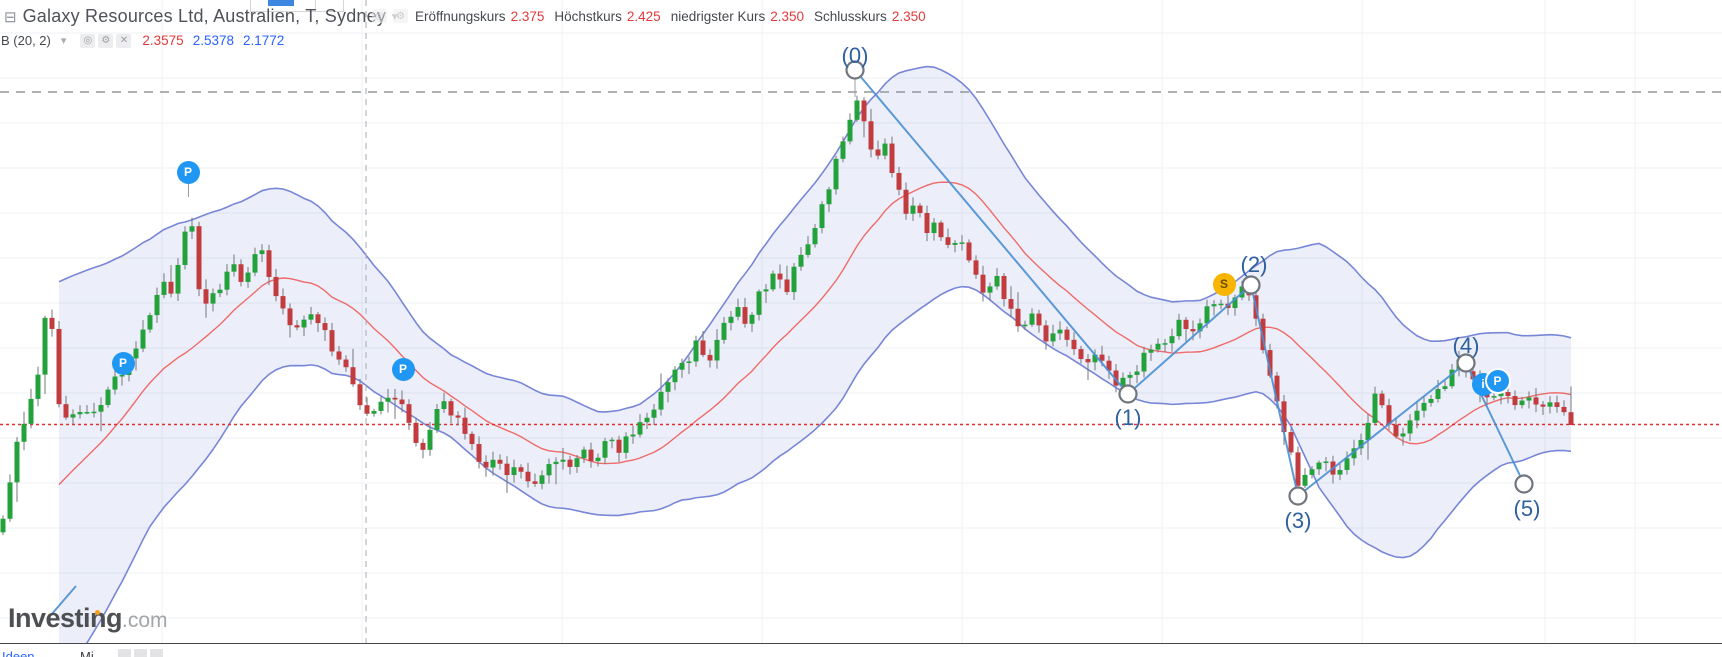 The image size is (1722, 657). Describe the element at coordinates (643, 16) in the screenshot. I see `ohlc-value: 2.425` at that location.